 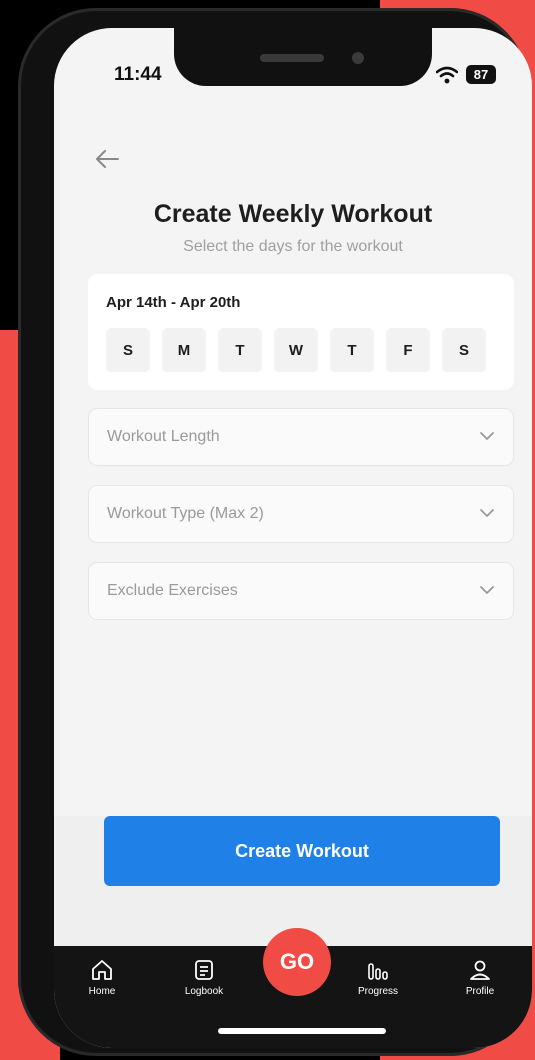 I want to click on workout-length-dropdown: Workout Length, so click(x=301, y=437).